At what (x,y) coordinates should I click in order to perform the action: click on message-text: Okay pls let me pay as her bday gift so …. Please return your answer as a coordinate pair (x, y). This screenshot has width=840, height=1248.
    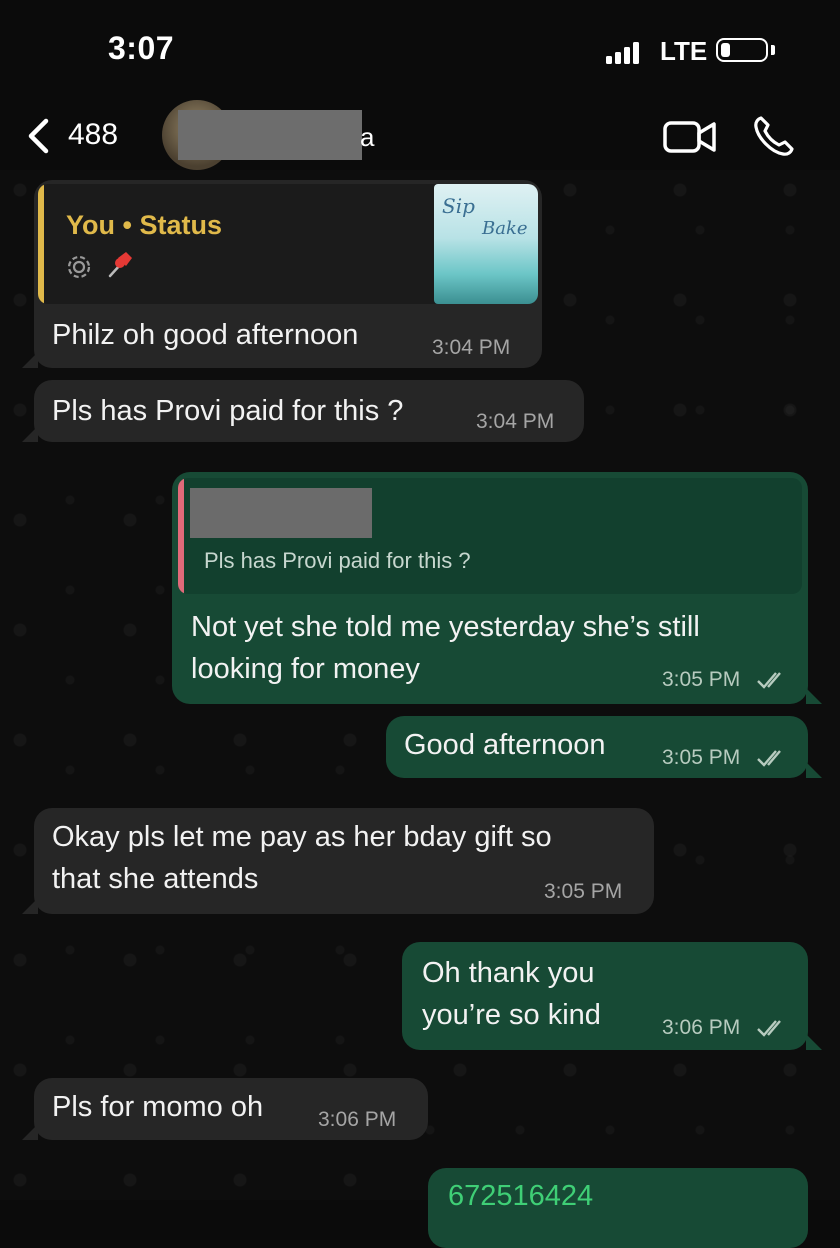
    Looking at the image, I should click on (302, 858).